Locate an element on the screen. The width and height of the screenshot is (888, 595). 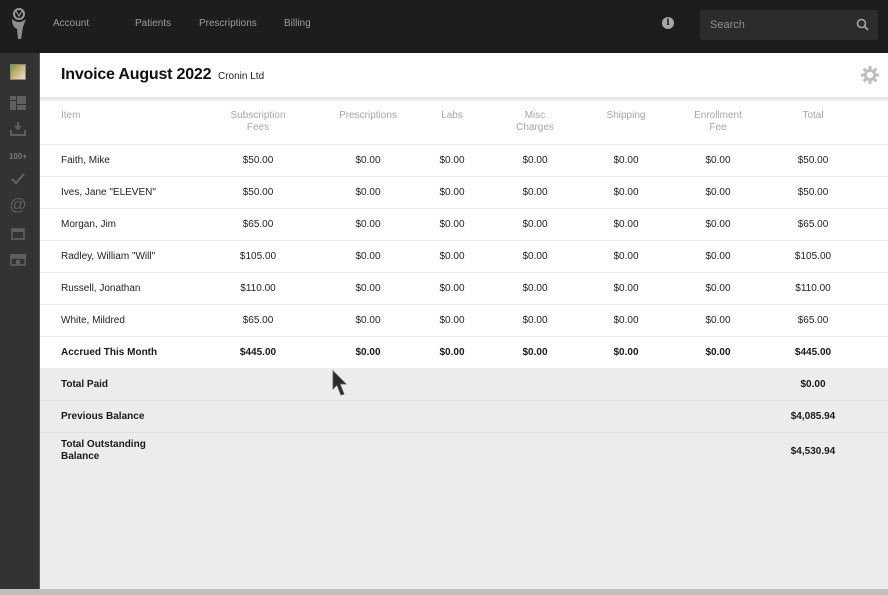
cell-total: $445.00 is located at coordinates (813, 352).